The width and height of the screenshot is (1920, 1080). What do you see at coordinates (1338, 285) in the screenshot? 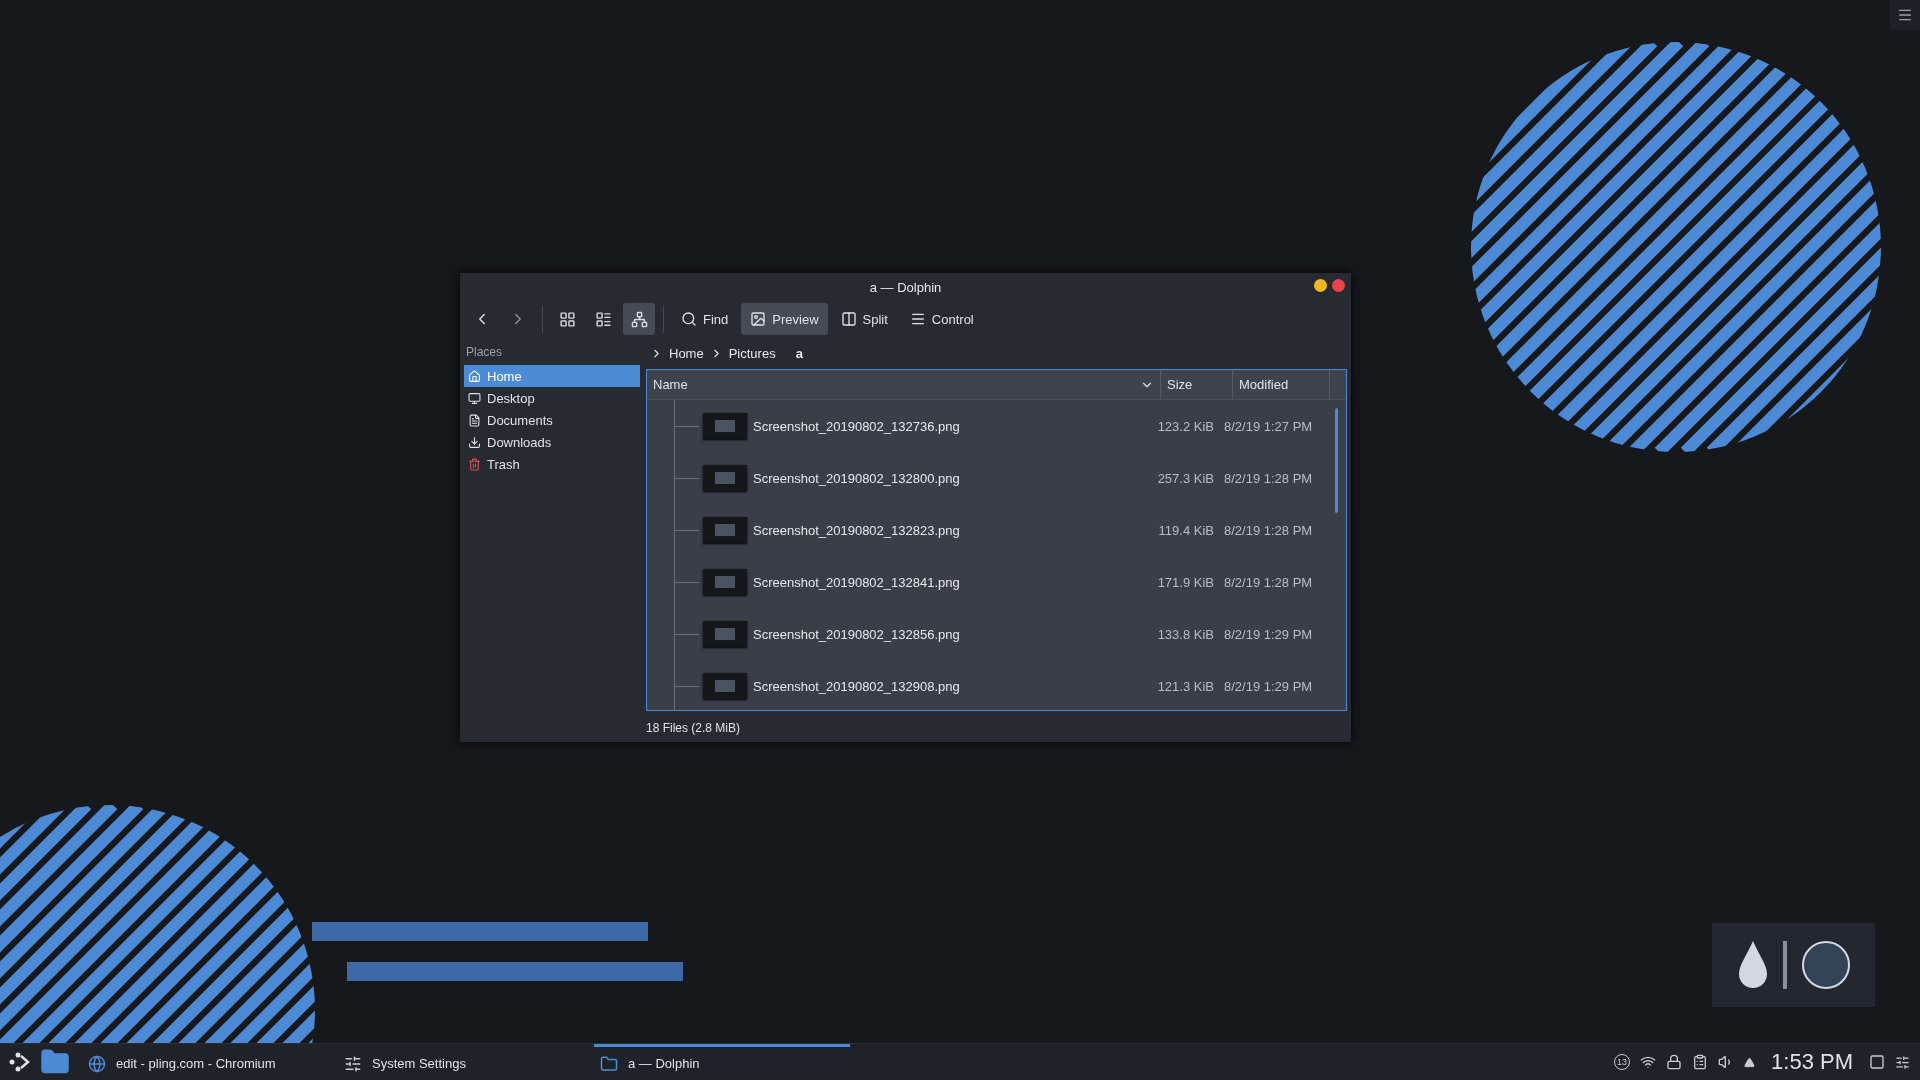
I see `close-button` at bounding box center [1338, 285].